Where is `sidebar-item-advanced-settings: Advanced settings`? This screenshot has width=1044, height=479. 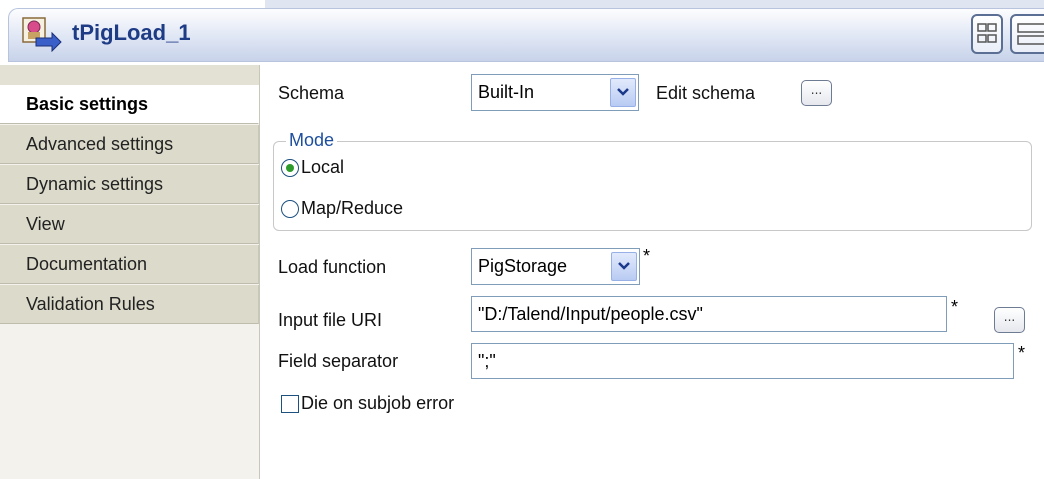 sidebar-item-advanced-settings: Advanced settings is located at coordinates (129, 144).